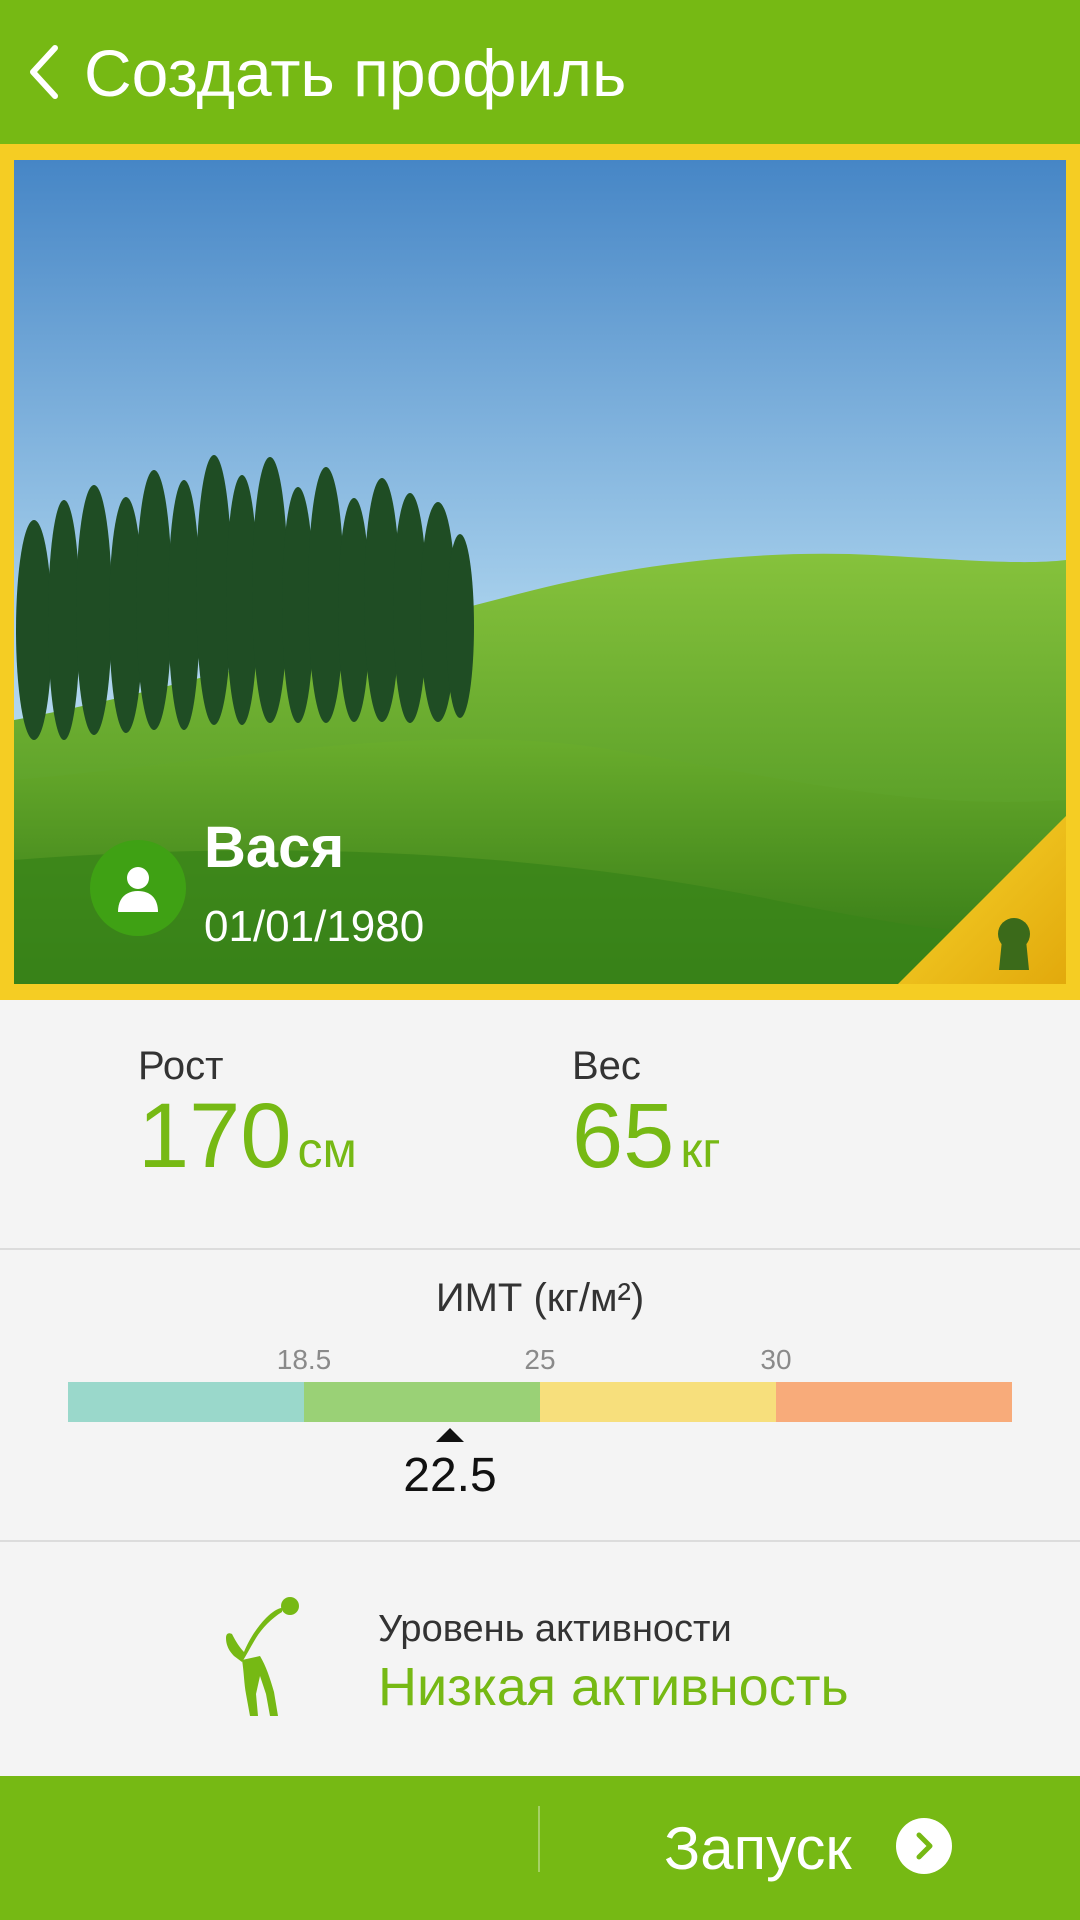  Describe the element at coordinates (186, 1402) in the screenshot. I see `bmi-segment-underweight` at that location.